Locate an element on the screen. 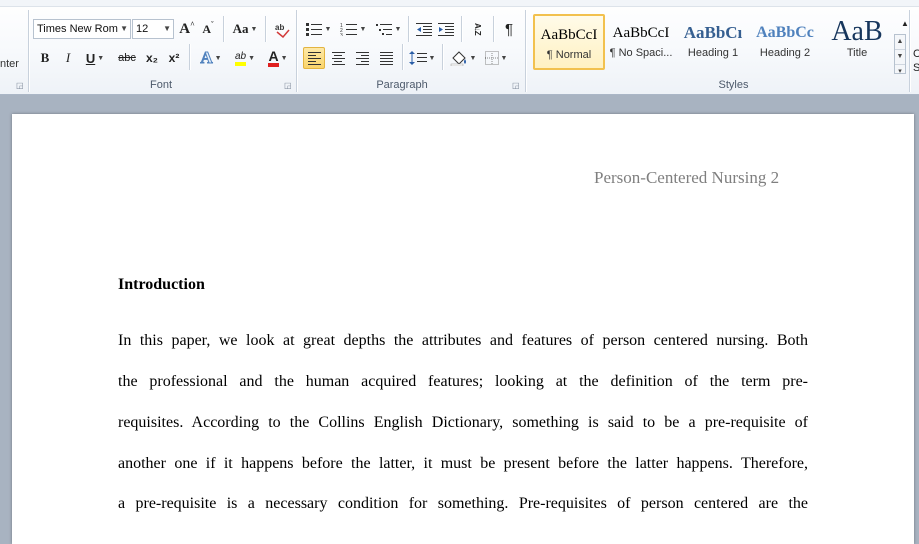 Image resolution: width=919 pixels, height=544 pixels. style-name: ¶ Normal is located at coordinates (569, 55).